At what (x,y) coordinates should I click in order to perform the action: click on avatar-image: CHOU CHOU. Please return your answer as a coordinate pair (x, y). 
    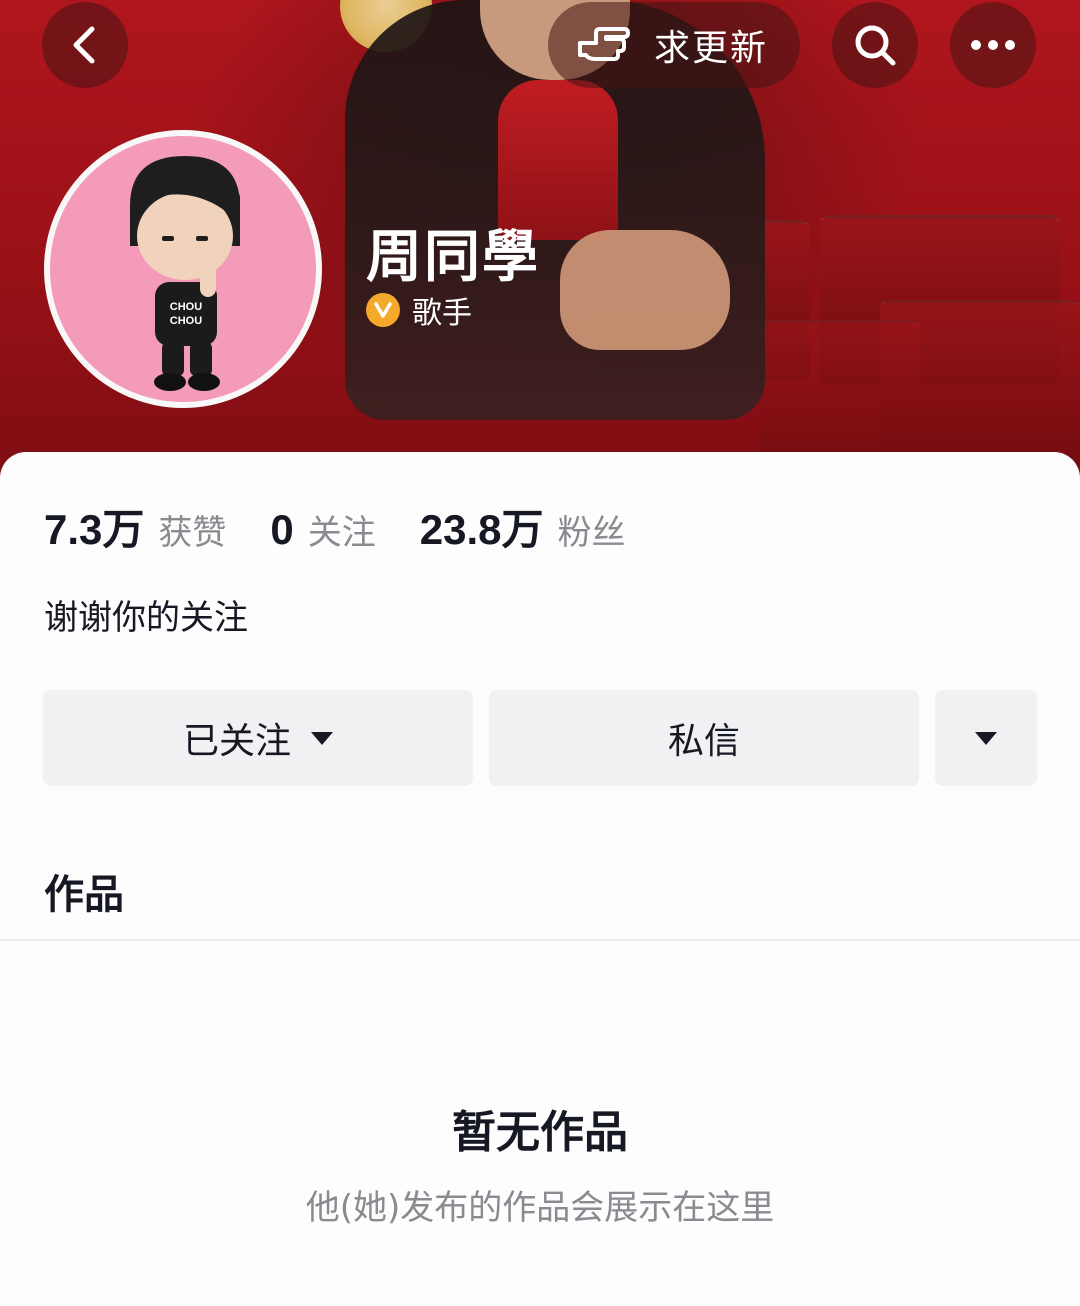
    Looking at the image, I should click on (183, 269).